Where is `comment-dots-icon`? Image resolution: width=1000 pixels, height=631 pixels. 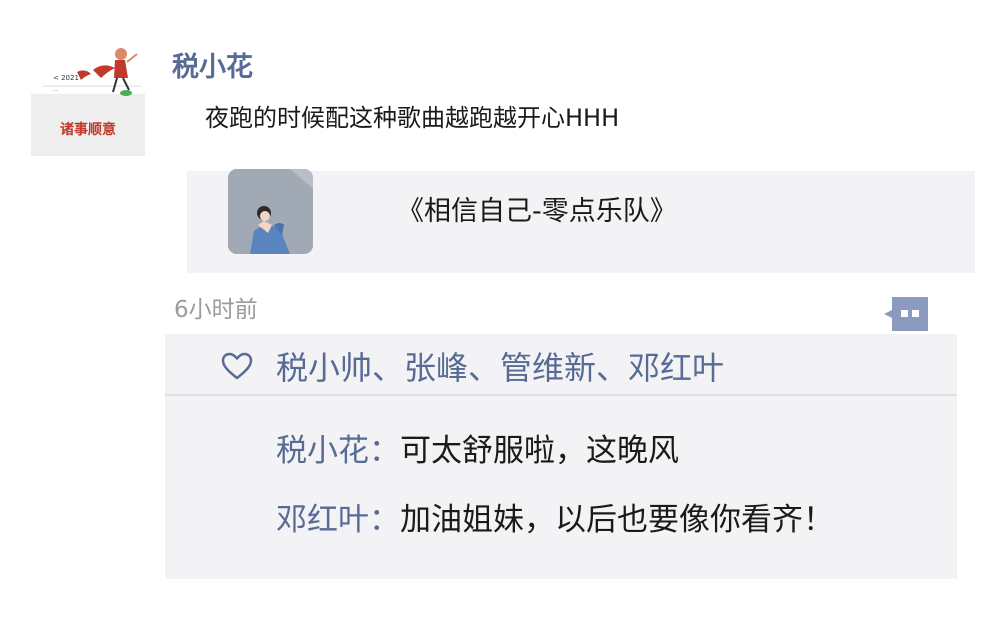
comment-dots-icon is located at coordinates (906, 314).